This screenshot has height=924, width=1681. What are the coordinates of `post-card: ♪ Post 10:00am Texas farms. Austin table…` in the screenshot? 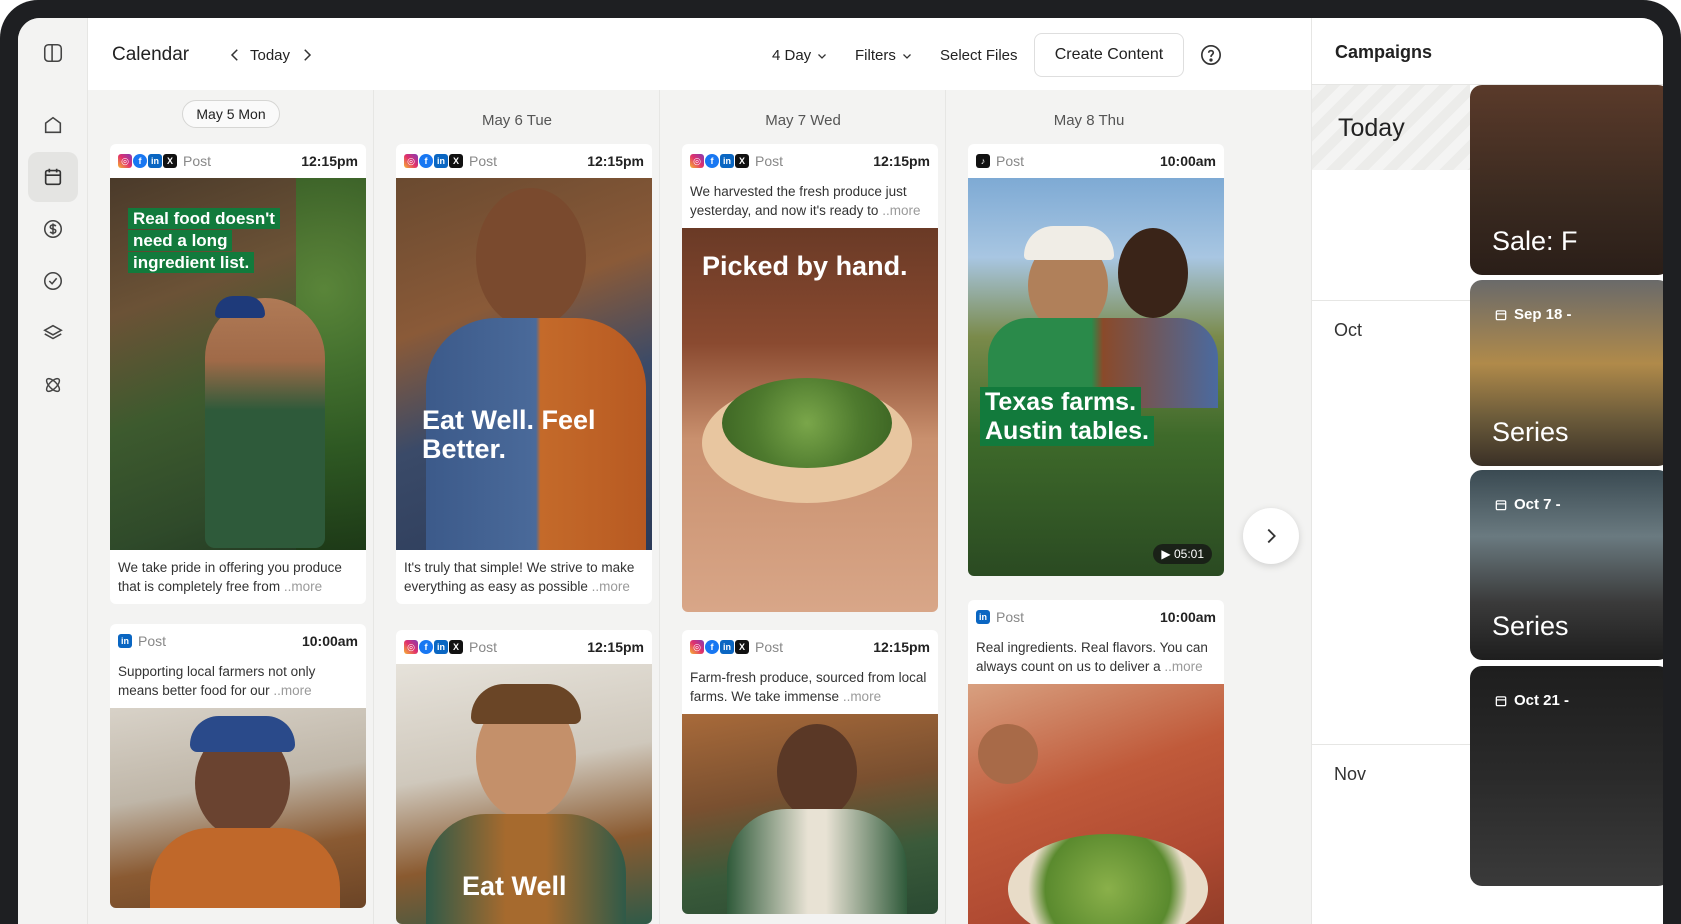 It's located at (1096, 360).